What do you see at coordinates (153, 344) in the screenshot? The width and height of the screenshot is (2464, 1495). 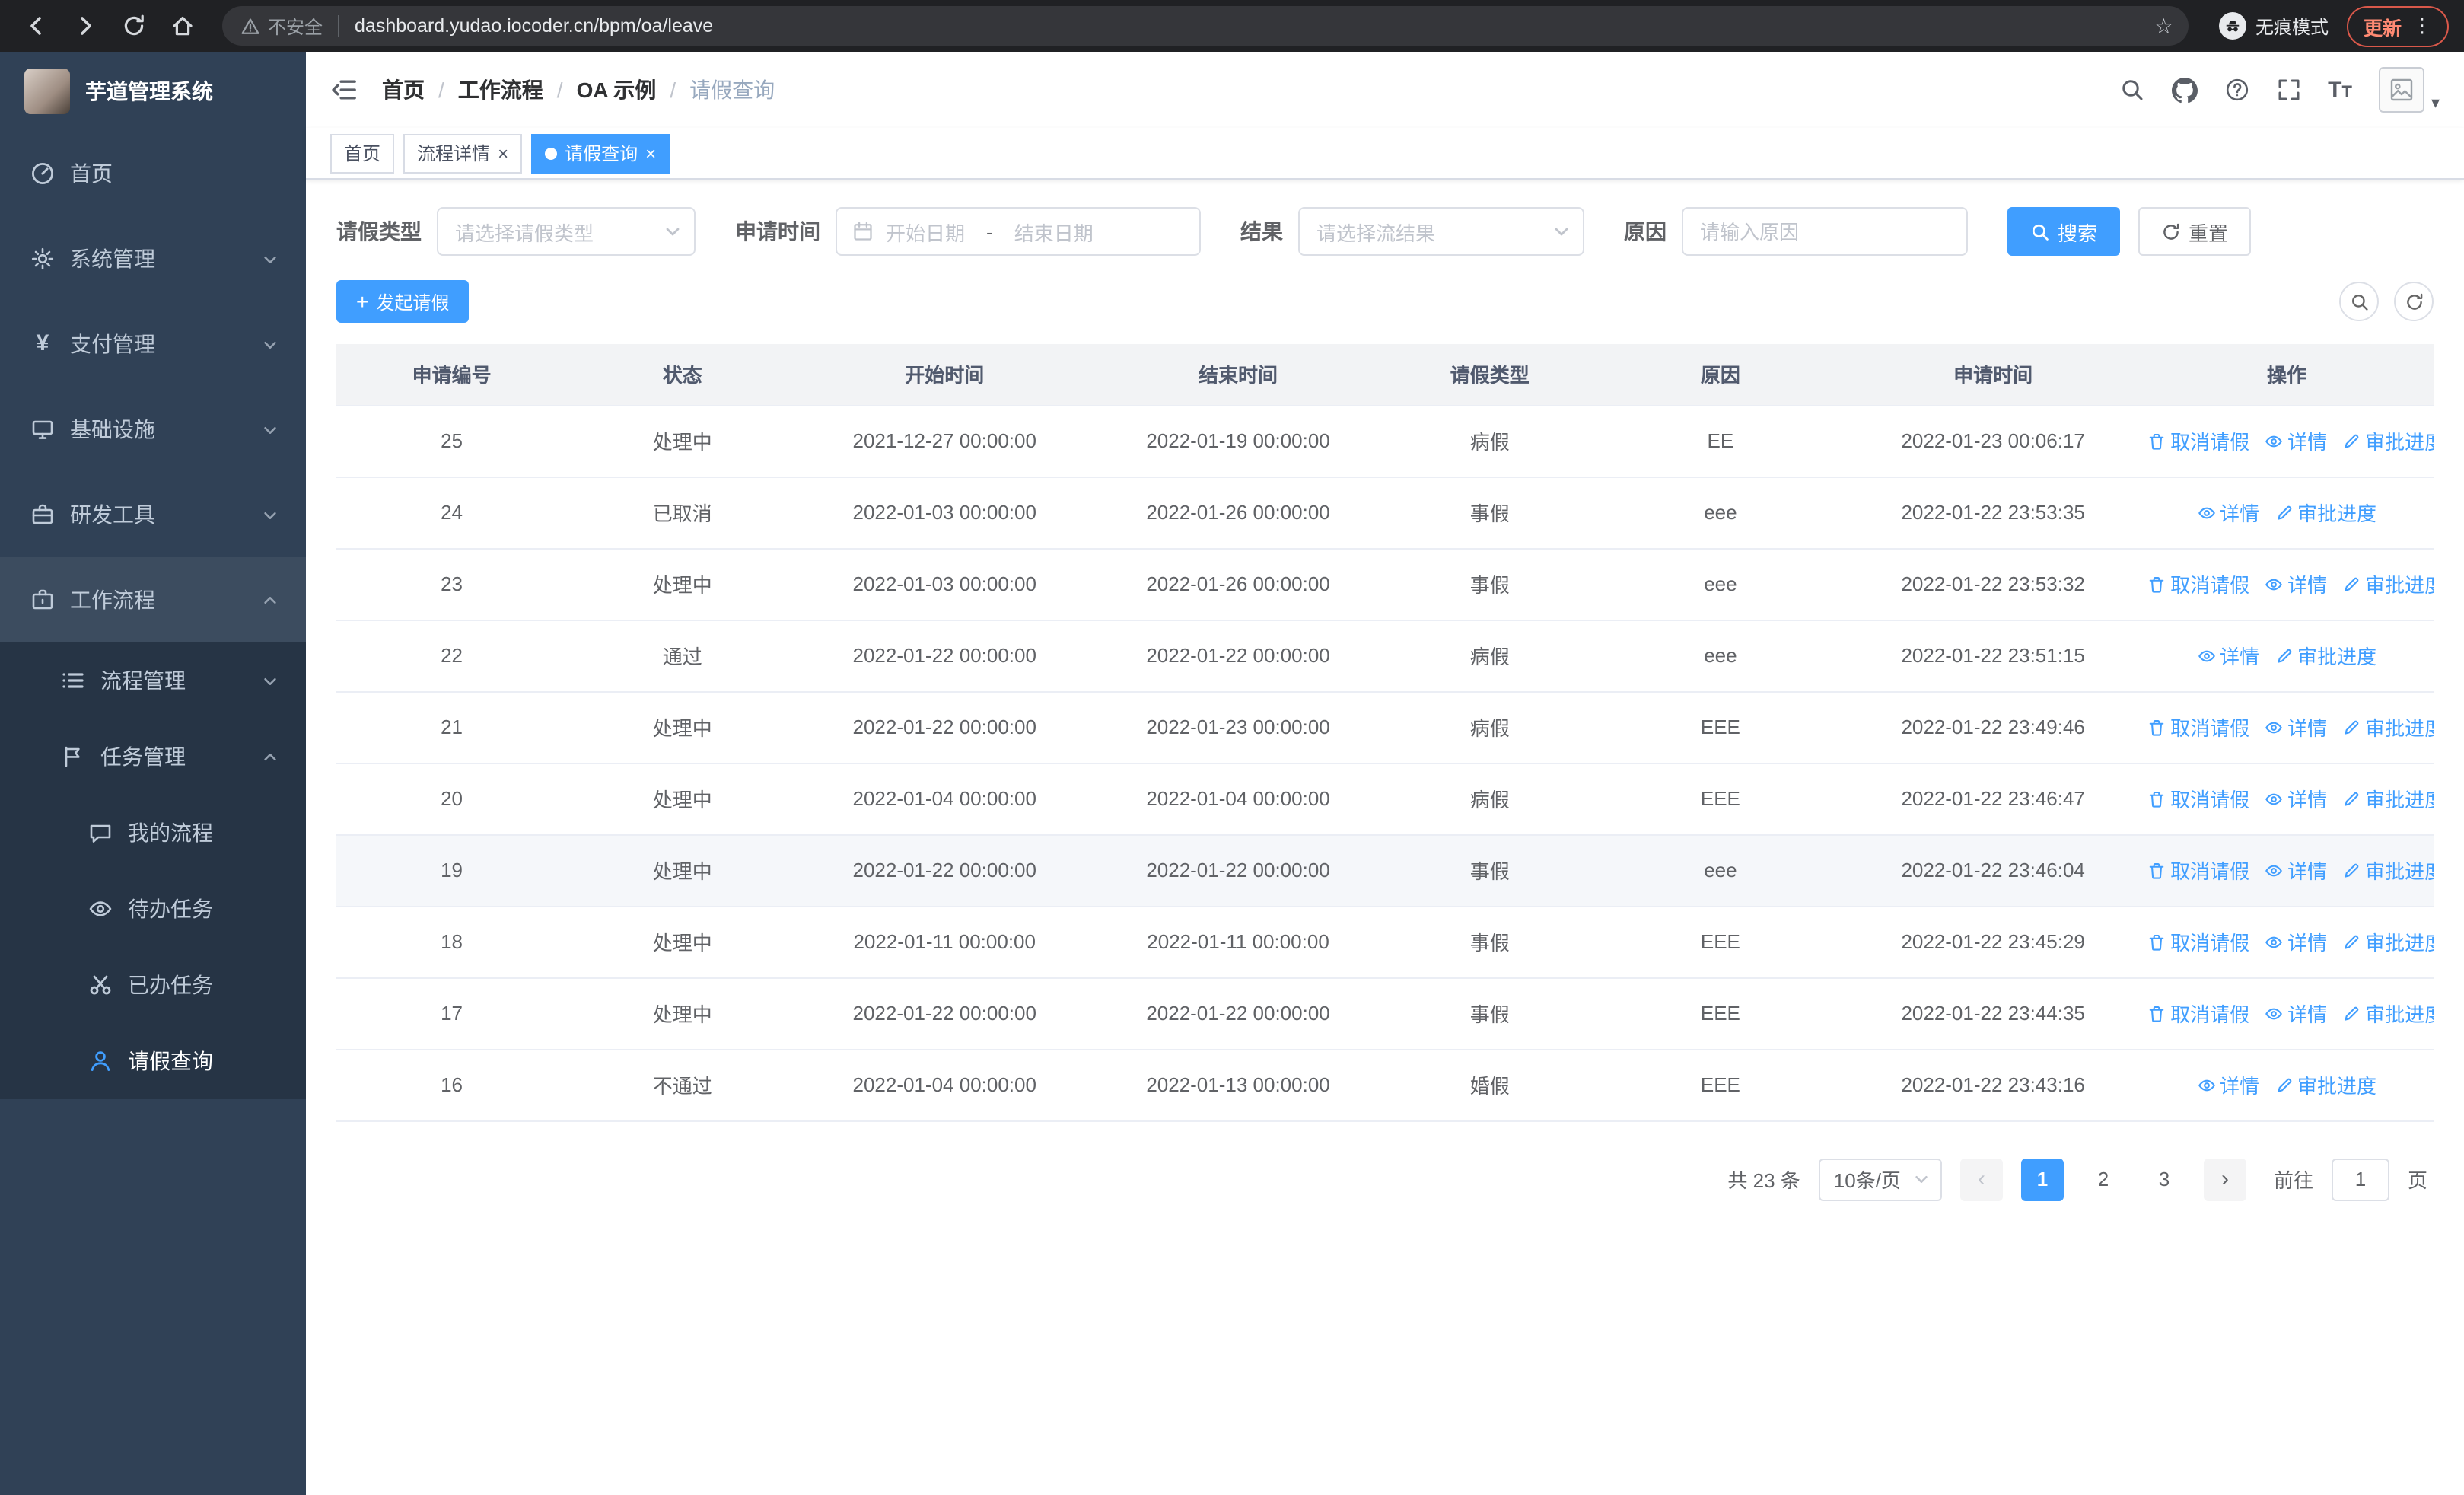 I see `sidebar-item-payment-management: ¥ 支付管理` at bounding box center [153, 344].